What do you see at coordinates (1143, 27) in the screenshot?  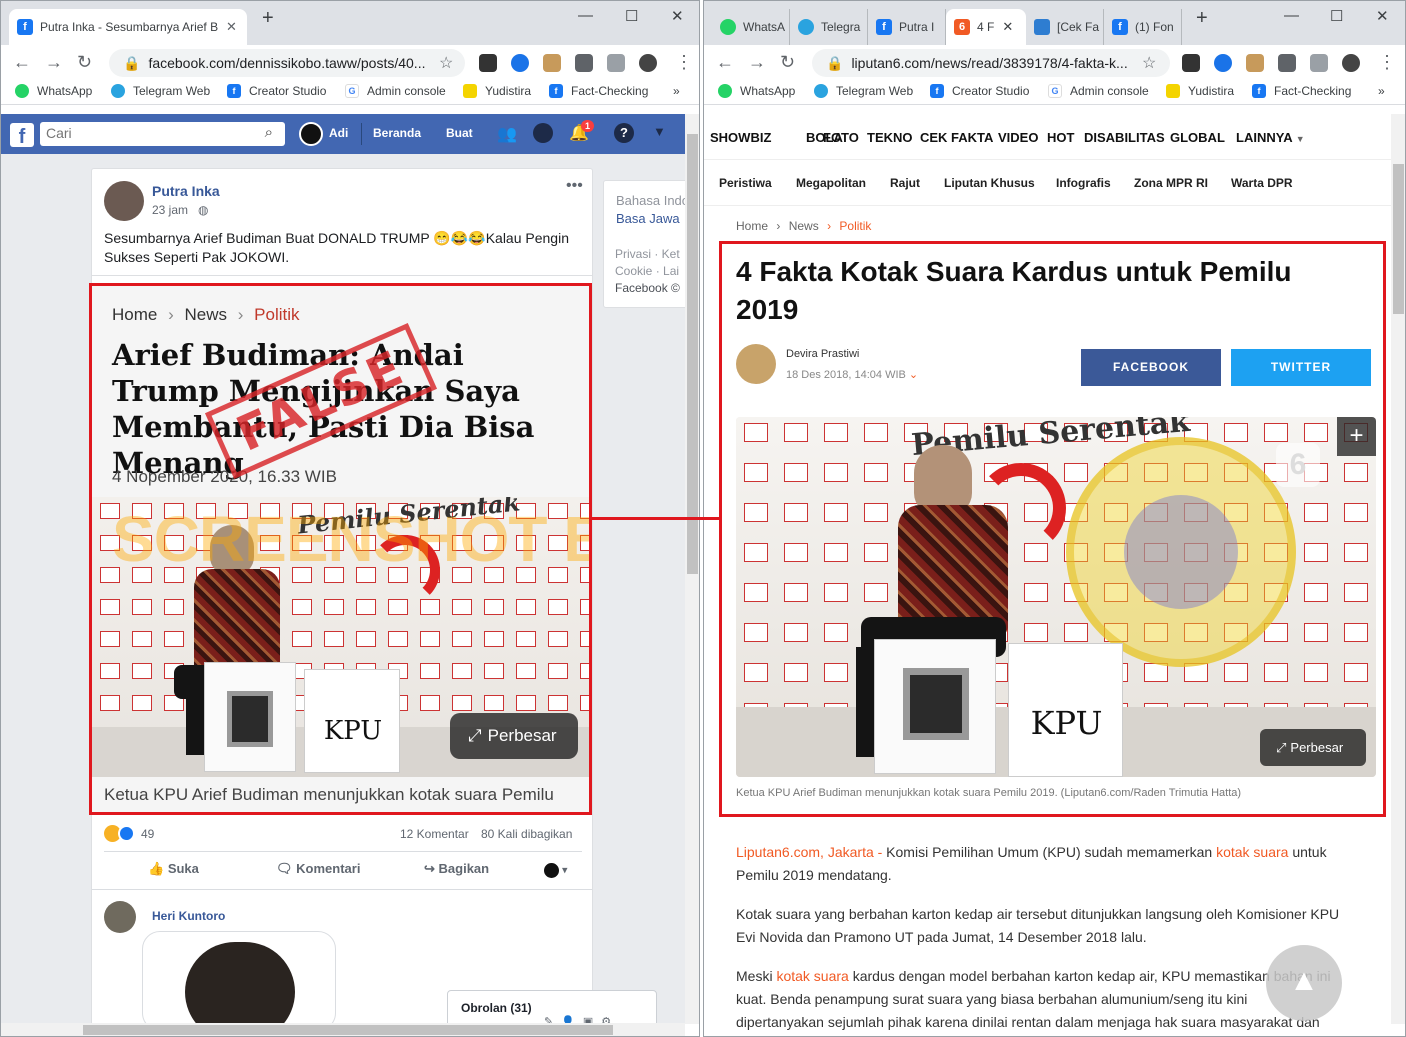 I see `tab-facebook-notif: f (1) Fon` at bounding box center [1143, 27].